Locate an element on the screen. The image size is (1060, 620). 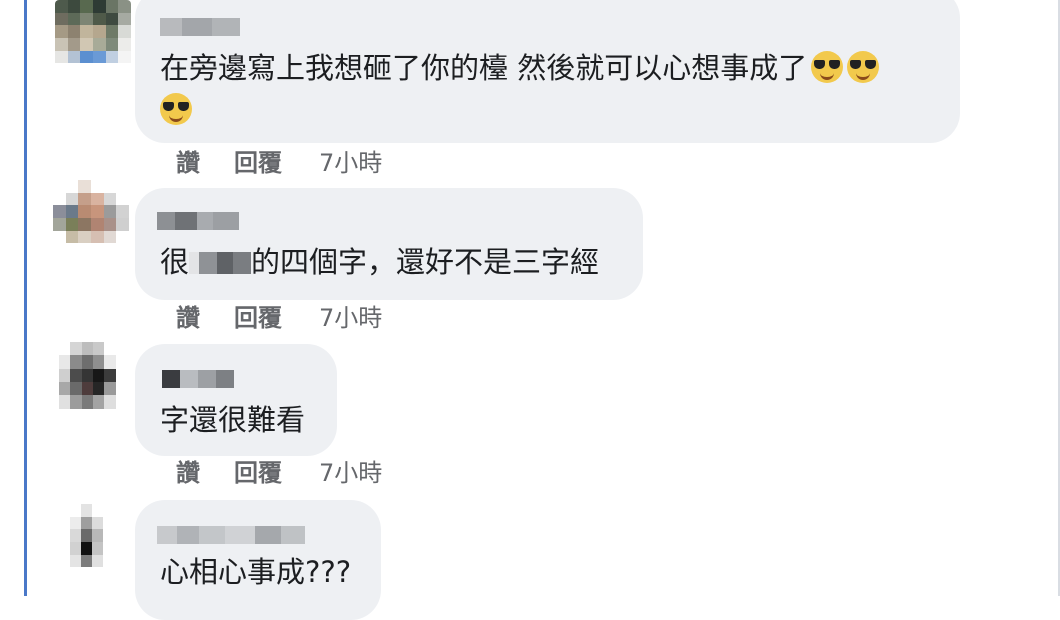
comment-text-line: 在旁邊寫上我想砸了你的檯 然後就可以心想事成了 is located at coordinates (484, 68).